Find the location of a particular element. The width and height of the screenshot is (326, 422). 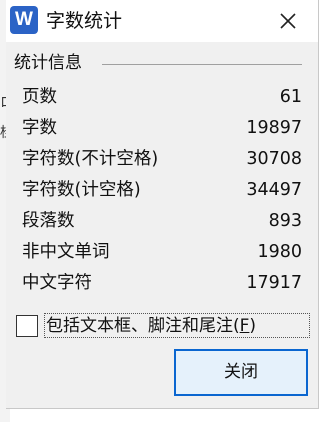

stat-row-pages: 页数 61 is located at coordinates (162, 97).